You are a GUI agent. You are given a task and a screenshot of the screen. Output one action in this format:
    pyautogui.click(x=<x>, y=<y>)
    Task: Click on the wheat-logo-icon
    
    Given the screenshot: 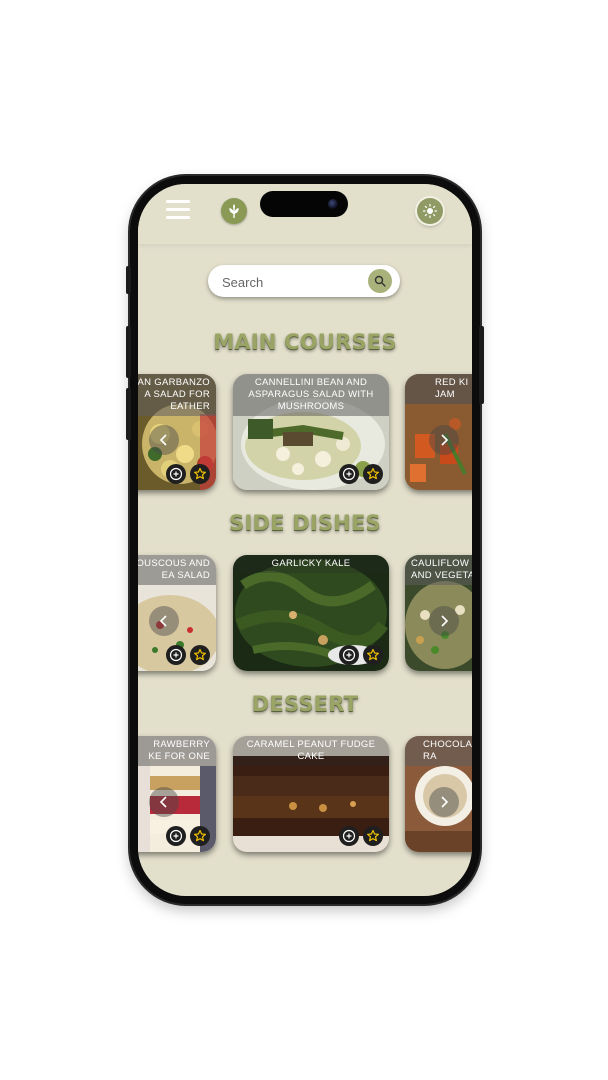 What is the action you would take?
    pyautogui.click(x=234, y=211)
    